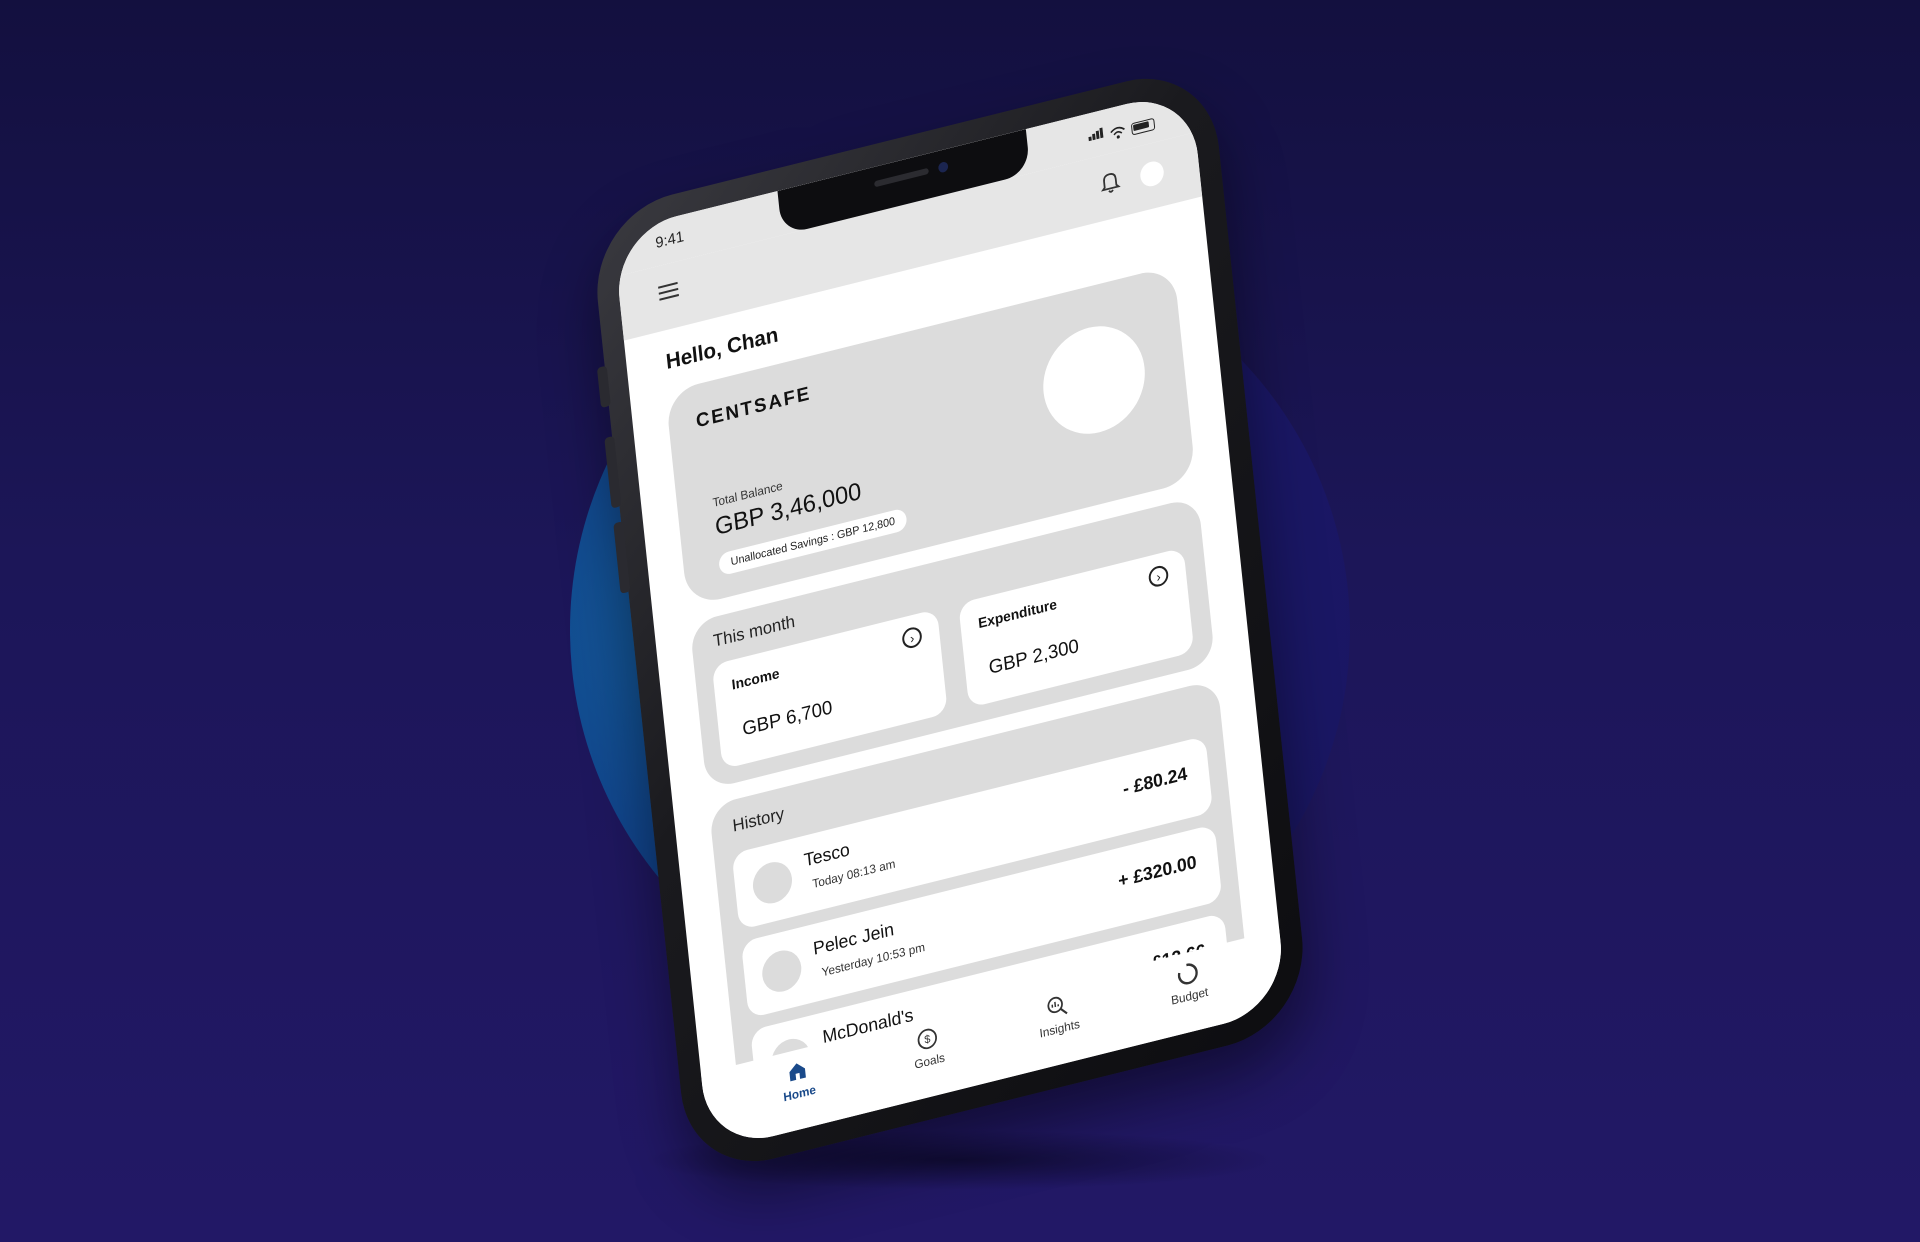 The image size is (1920, 1242). What do you see at coordinates (943, 167) in the screenshot?
I see `front-camera` at bounding box center [943, 167].